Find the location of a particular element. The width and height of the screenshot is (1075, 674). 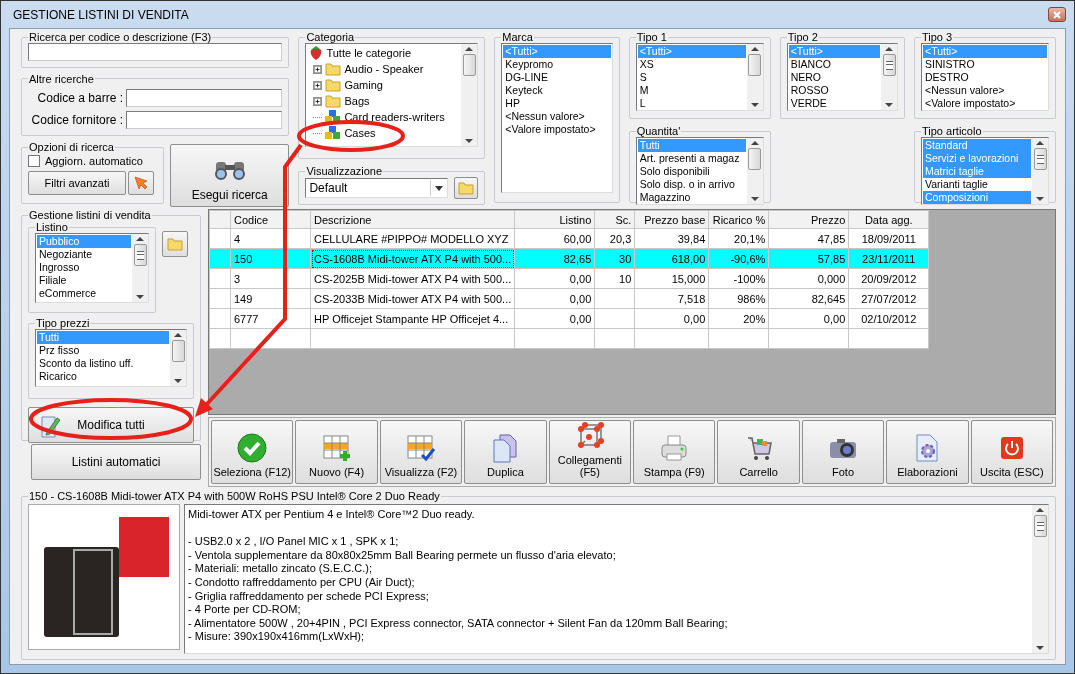

list-item: Solo disp. o in arrivo is located at coordinates (691, 184).